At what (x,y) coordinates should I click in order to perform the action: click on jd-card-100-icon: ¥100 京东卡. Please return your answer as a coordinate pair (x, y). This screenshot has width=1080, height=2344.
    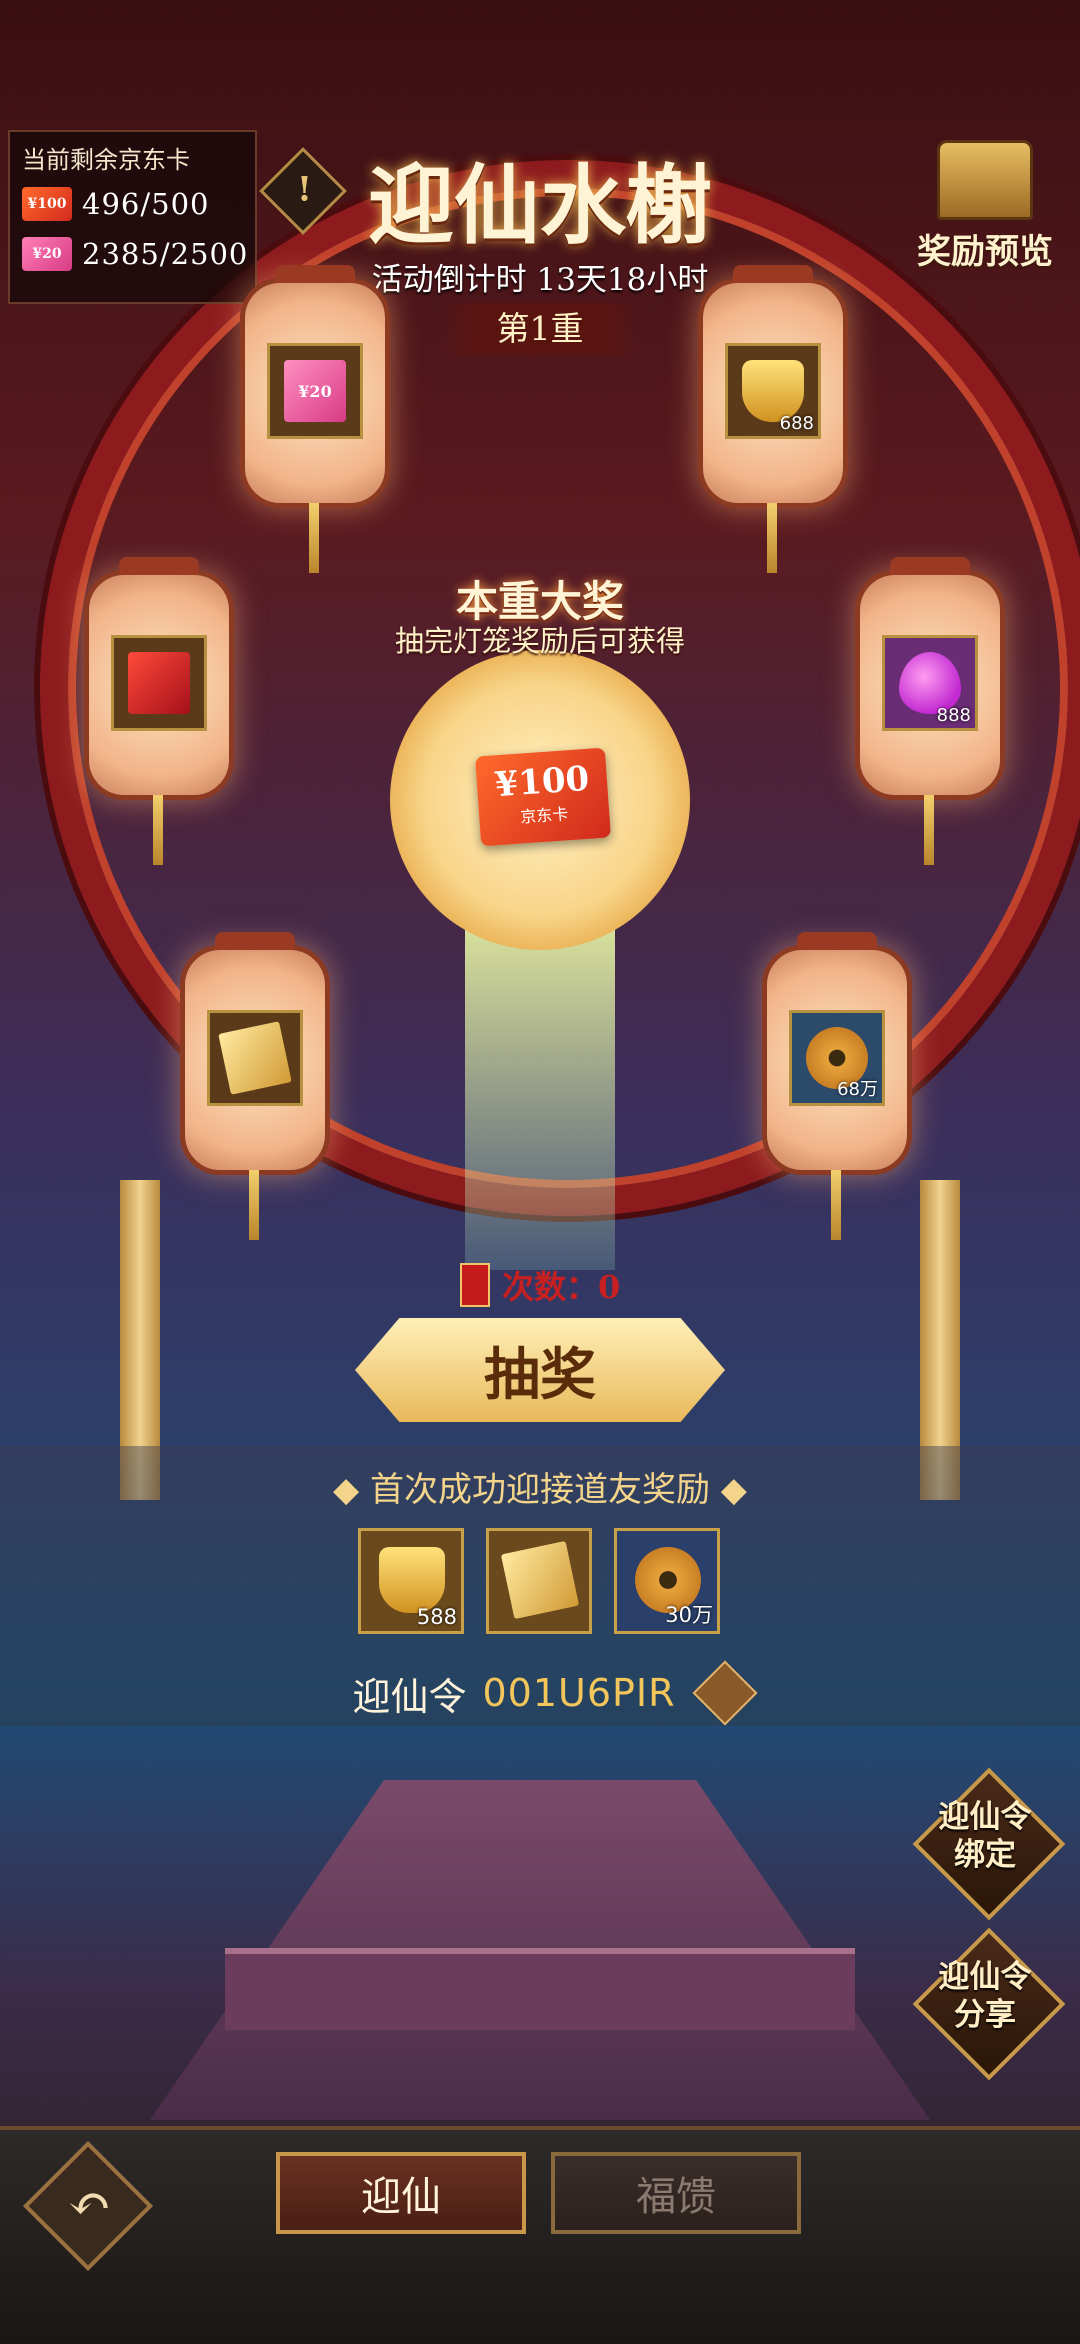
    Looking at the image, I should click on (543, 797).